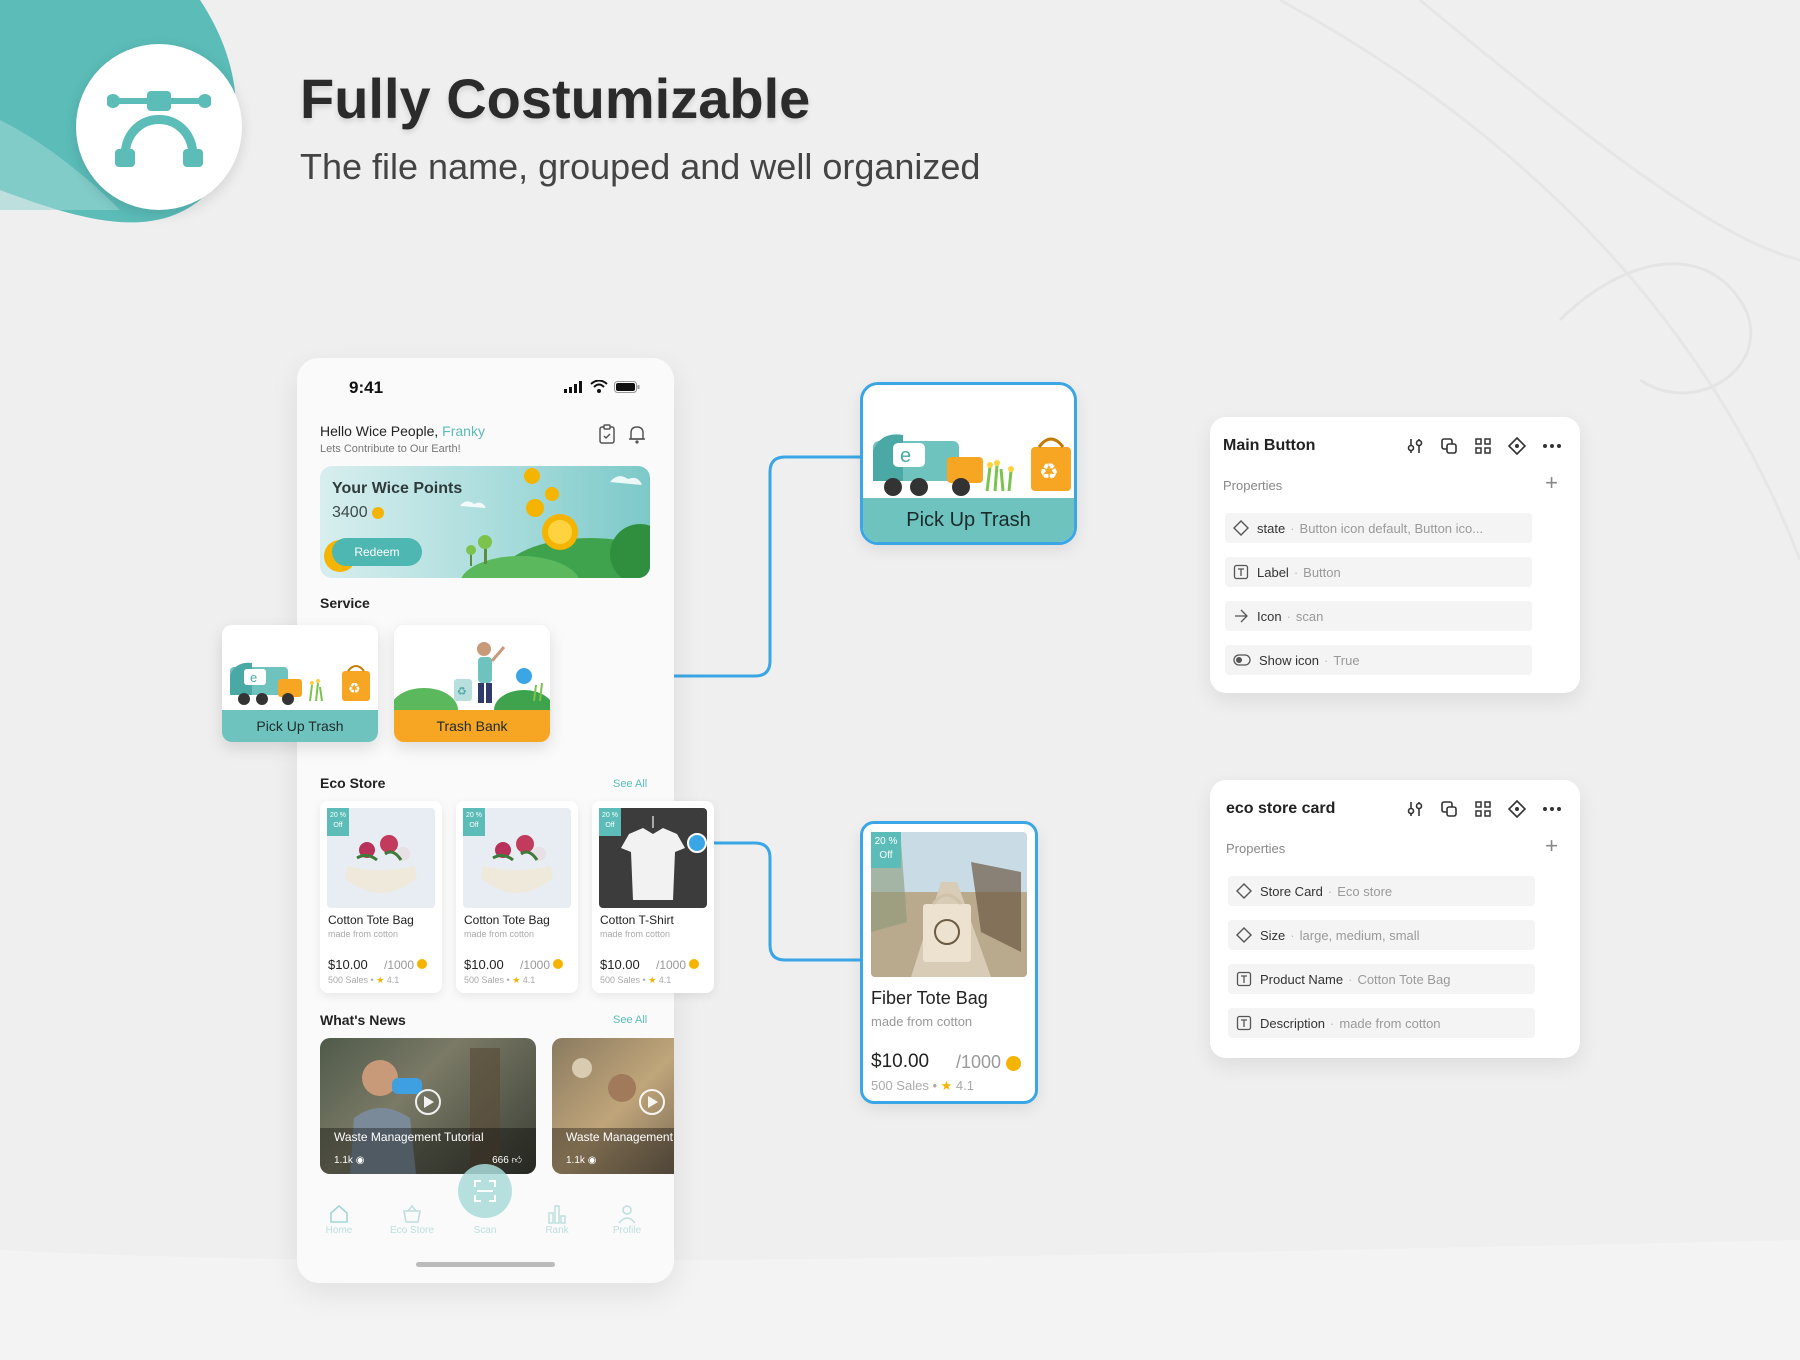 The width and height of the screenshot is (1800, 1360). I want to click on property-row: Label · Button, so click(1378, 572).